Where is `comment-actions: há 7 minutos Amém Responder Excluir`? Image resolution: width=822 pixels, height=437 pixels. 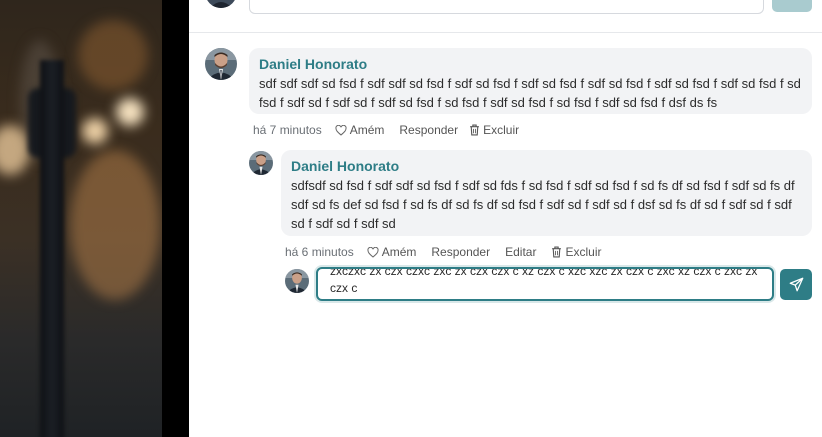 comment-actions: há 7 minutos Amém Responder Excluir is located at coordinates (386, 130).